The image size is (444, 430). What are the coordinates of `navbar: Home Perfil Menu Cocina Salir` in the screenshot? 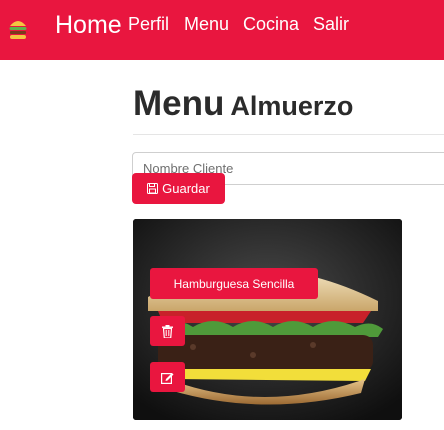 It's located at (222, 30).